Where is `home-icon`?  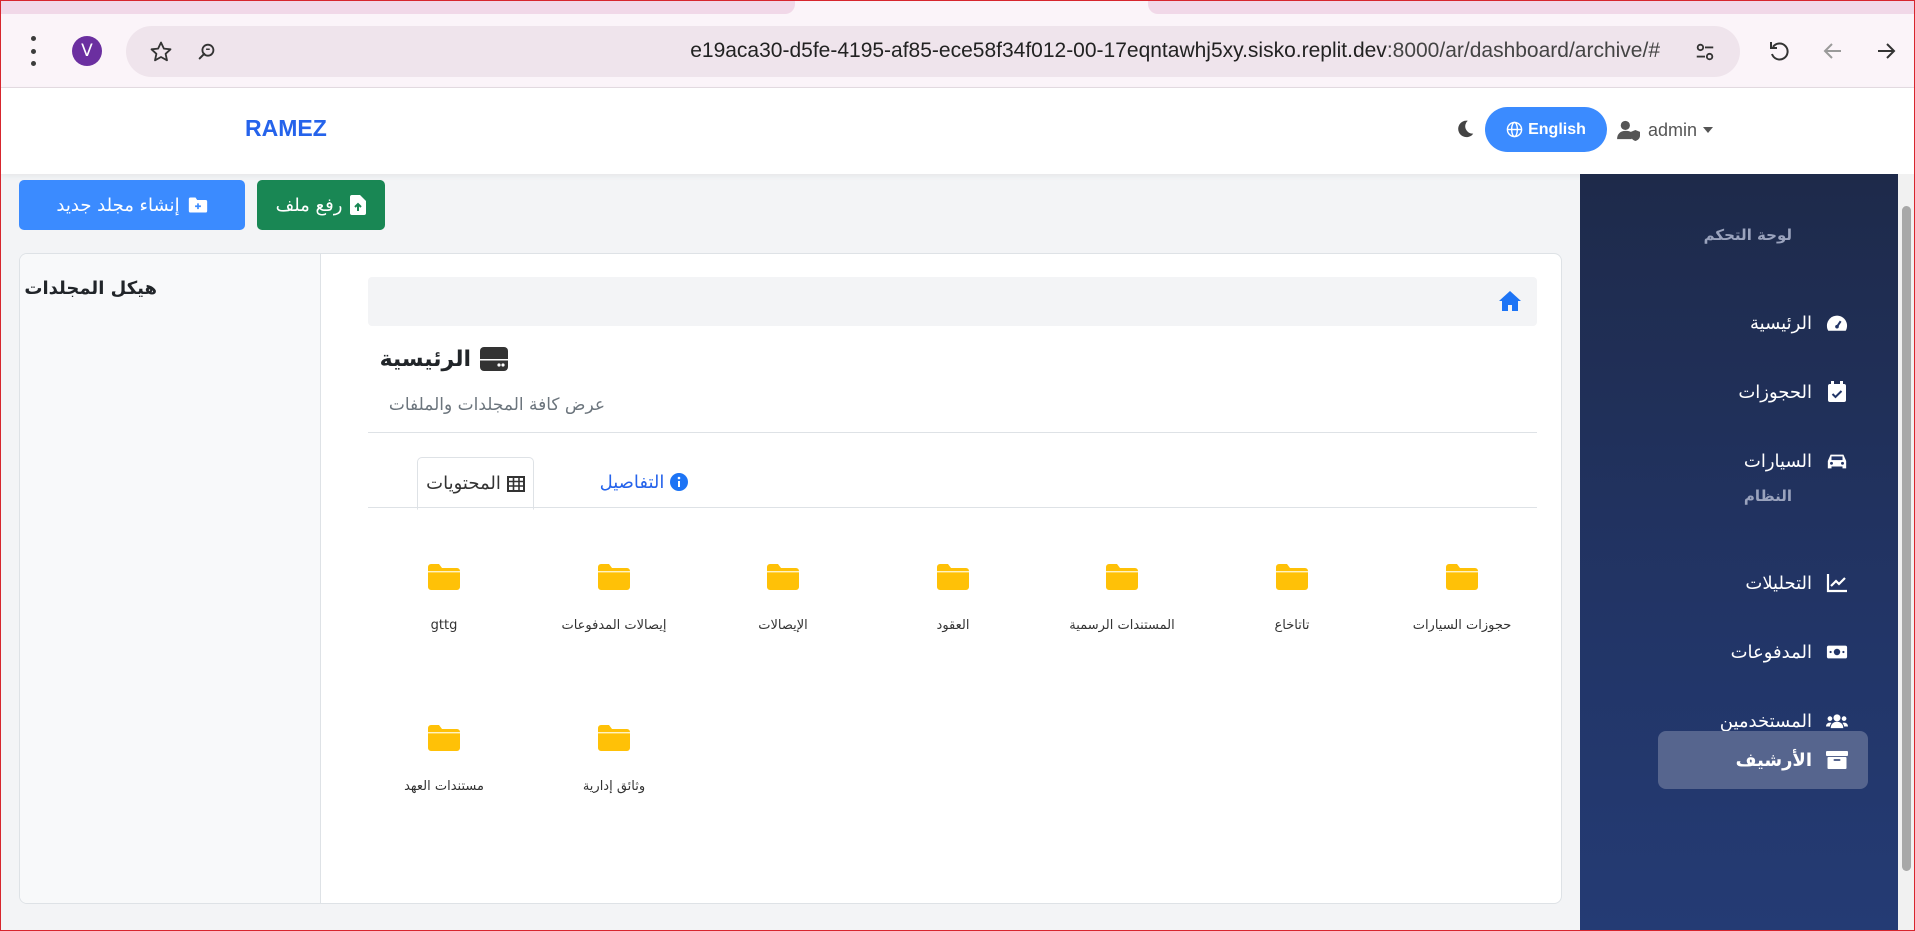
home-icon is located at coordinates (1510, 301).